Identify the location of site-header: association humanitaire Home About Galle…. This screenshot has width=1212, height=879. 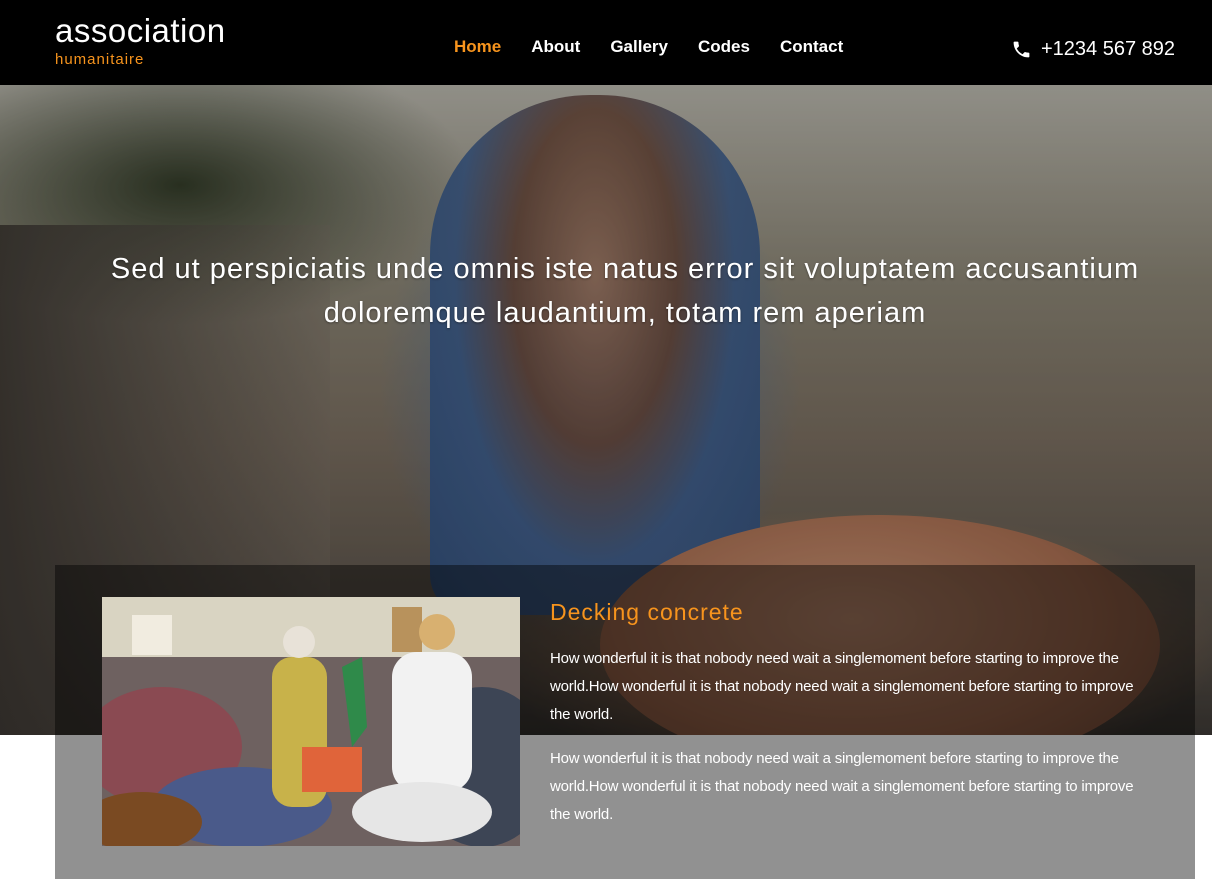
(606, 42).